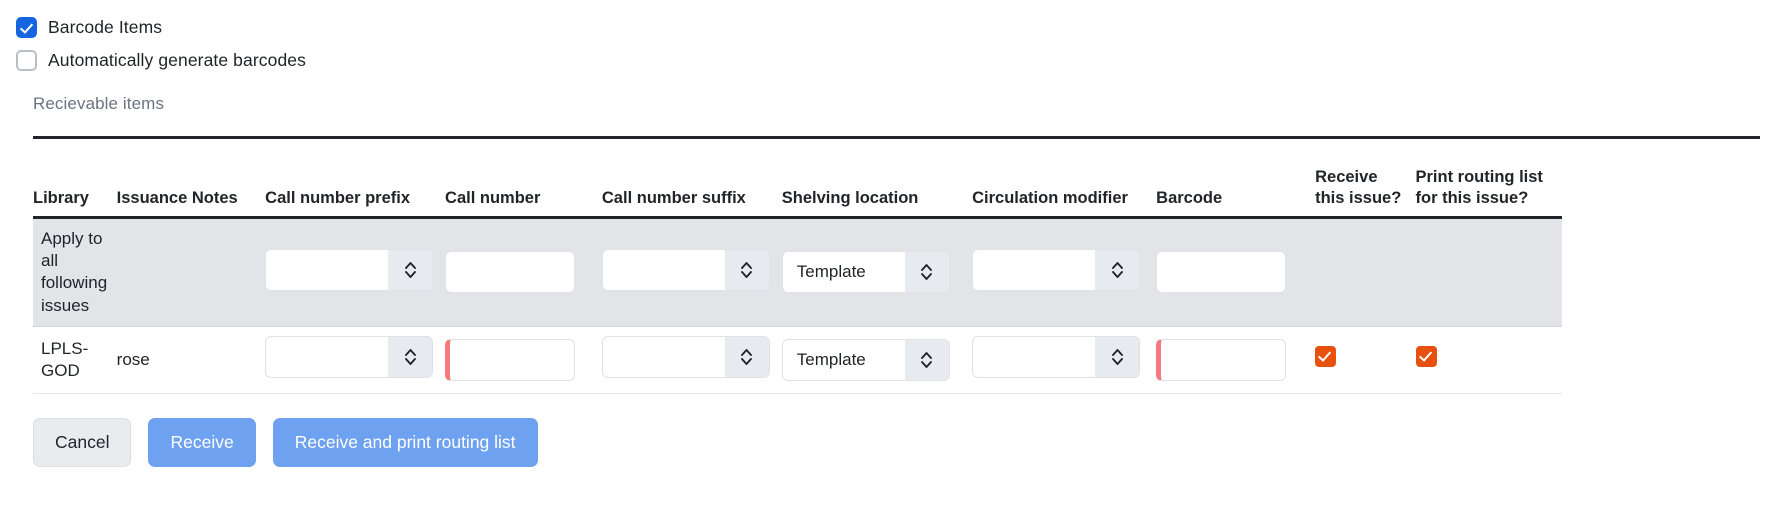 The image size is (1770, 530). Describe the element at coordinates (1488, 179) in the screenshot. I see `column-header-print-routing-list: Print routing list for this issue?` at that location.